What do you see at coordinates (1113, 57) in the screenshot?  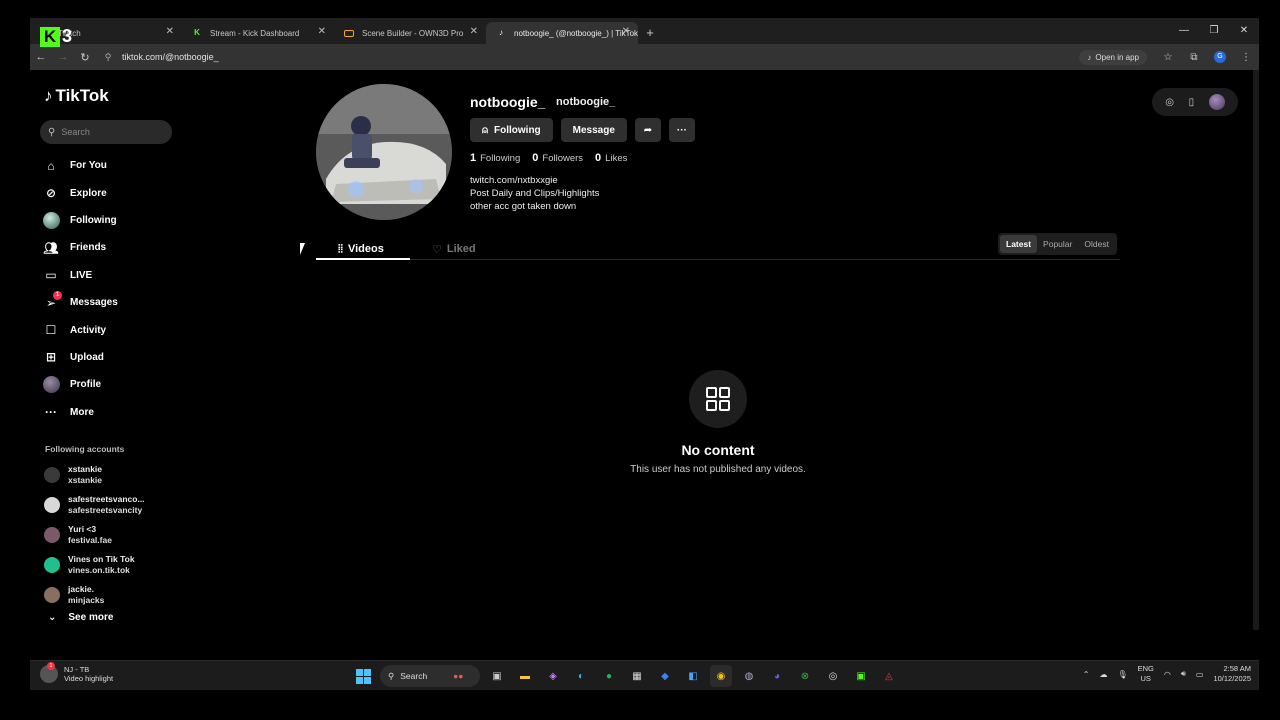 I see `open-in-app-button: ♪ Open in app` at bounding box center [1113, 57].